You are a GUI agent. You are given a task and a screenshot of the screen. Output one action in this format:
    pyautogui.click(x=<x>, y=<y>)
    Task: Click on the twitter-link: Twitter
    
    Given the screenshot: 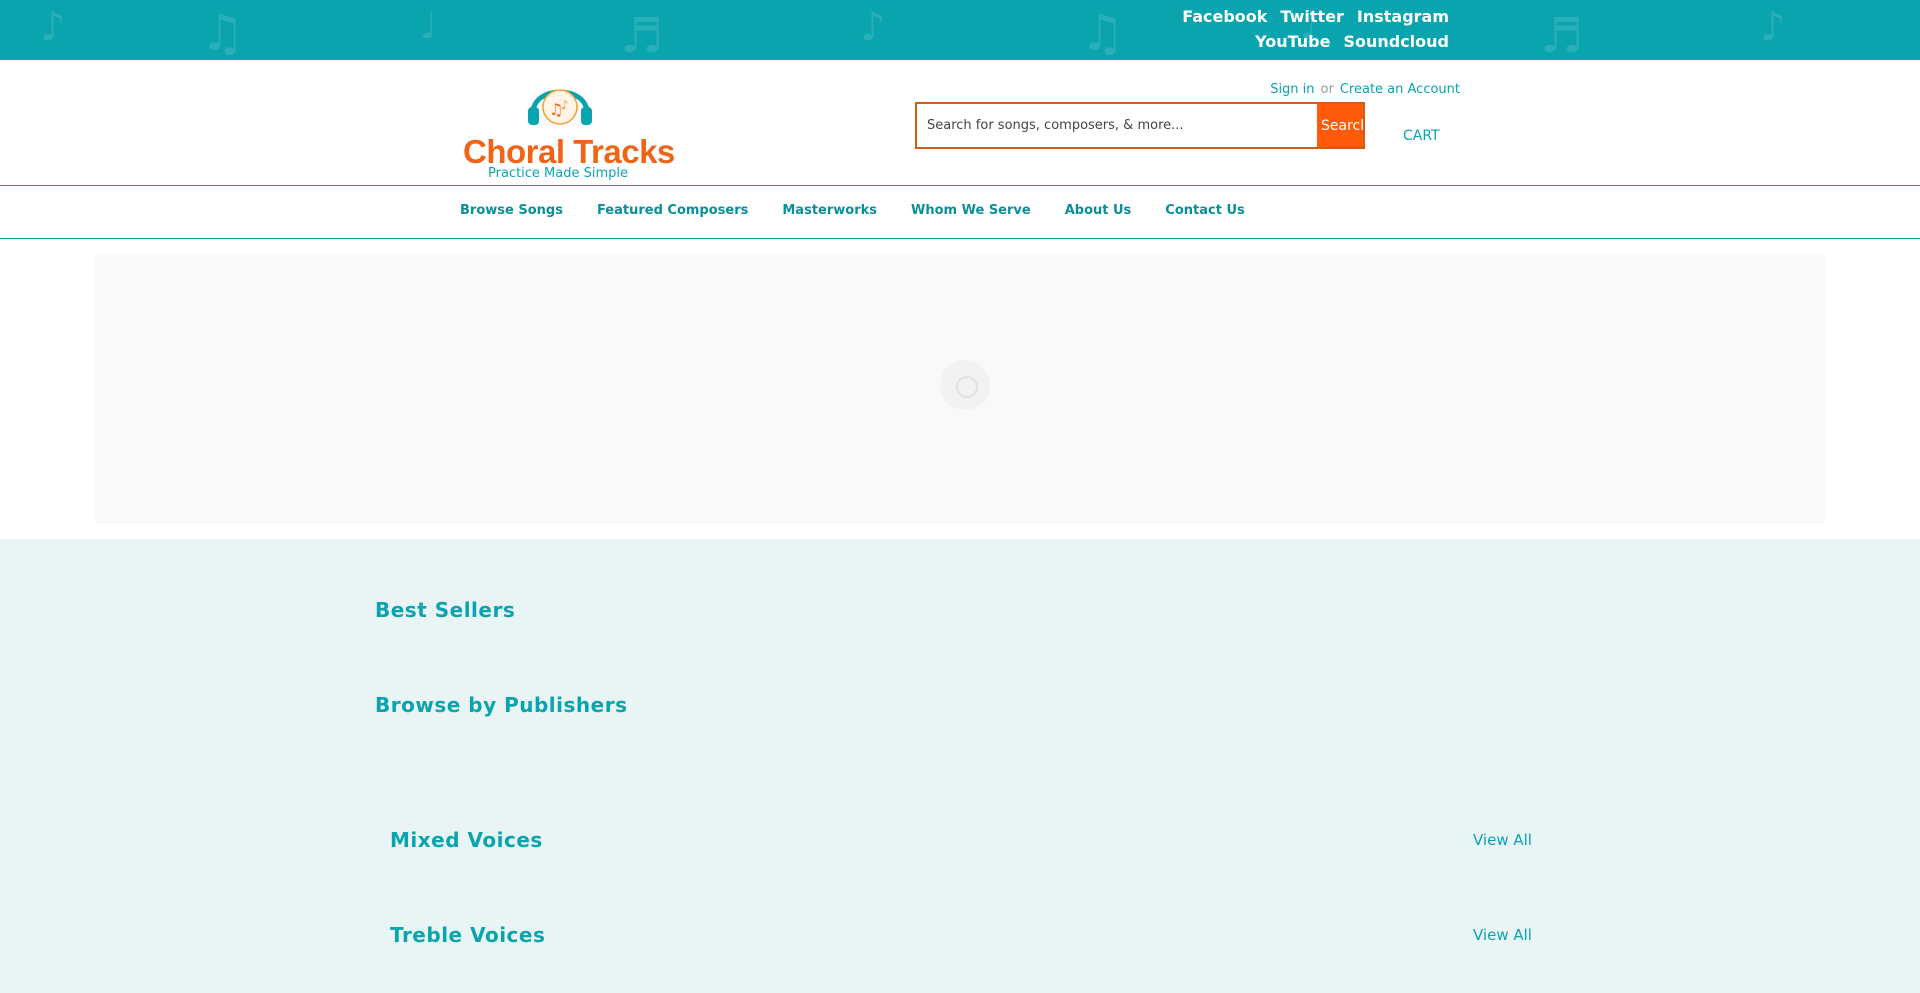 What is the action you would take?
    pyautogui.click(x=1311, y=16)
    